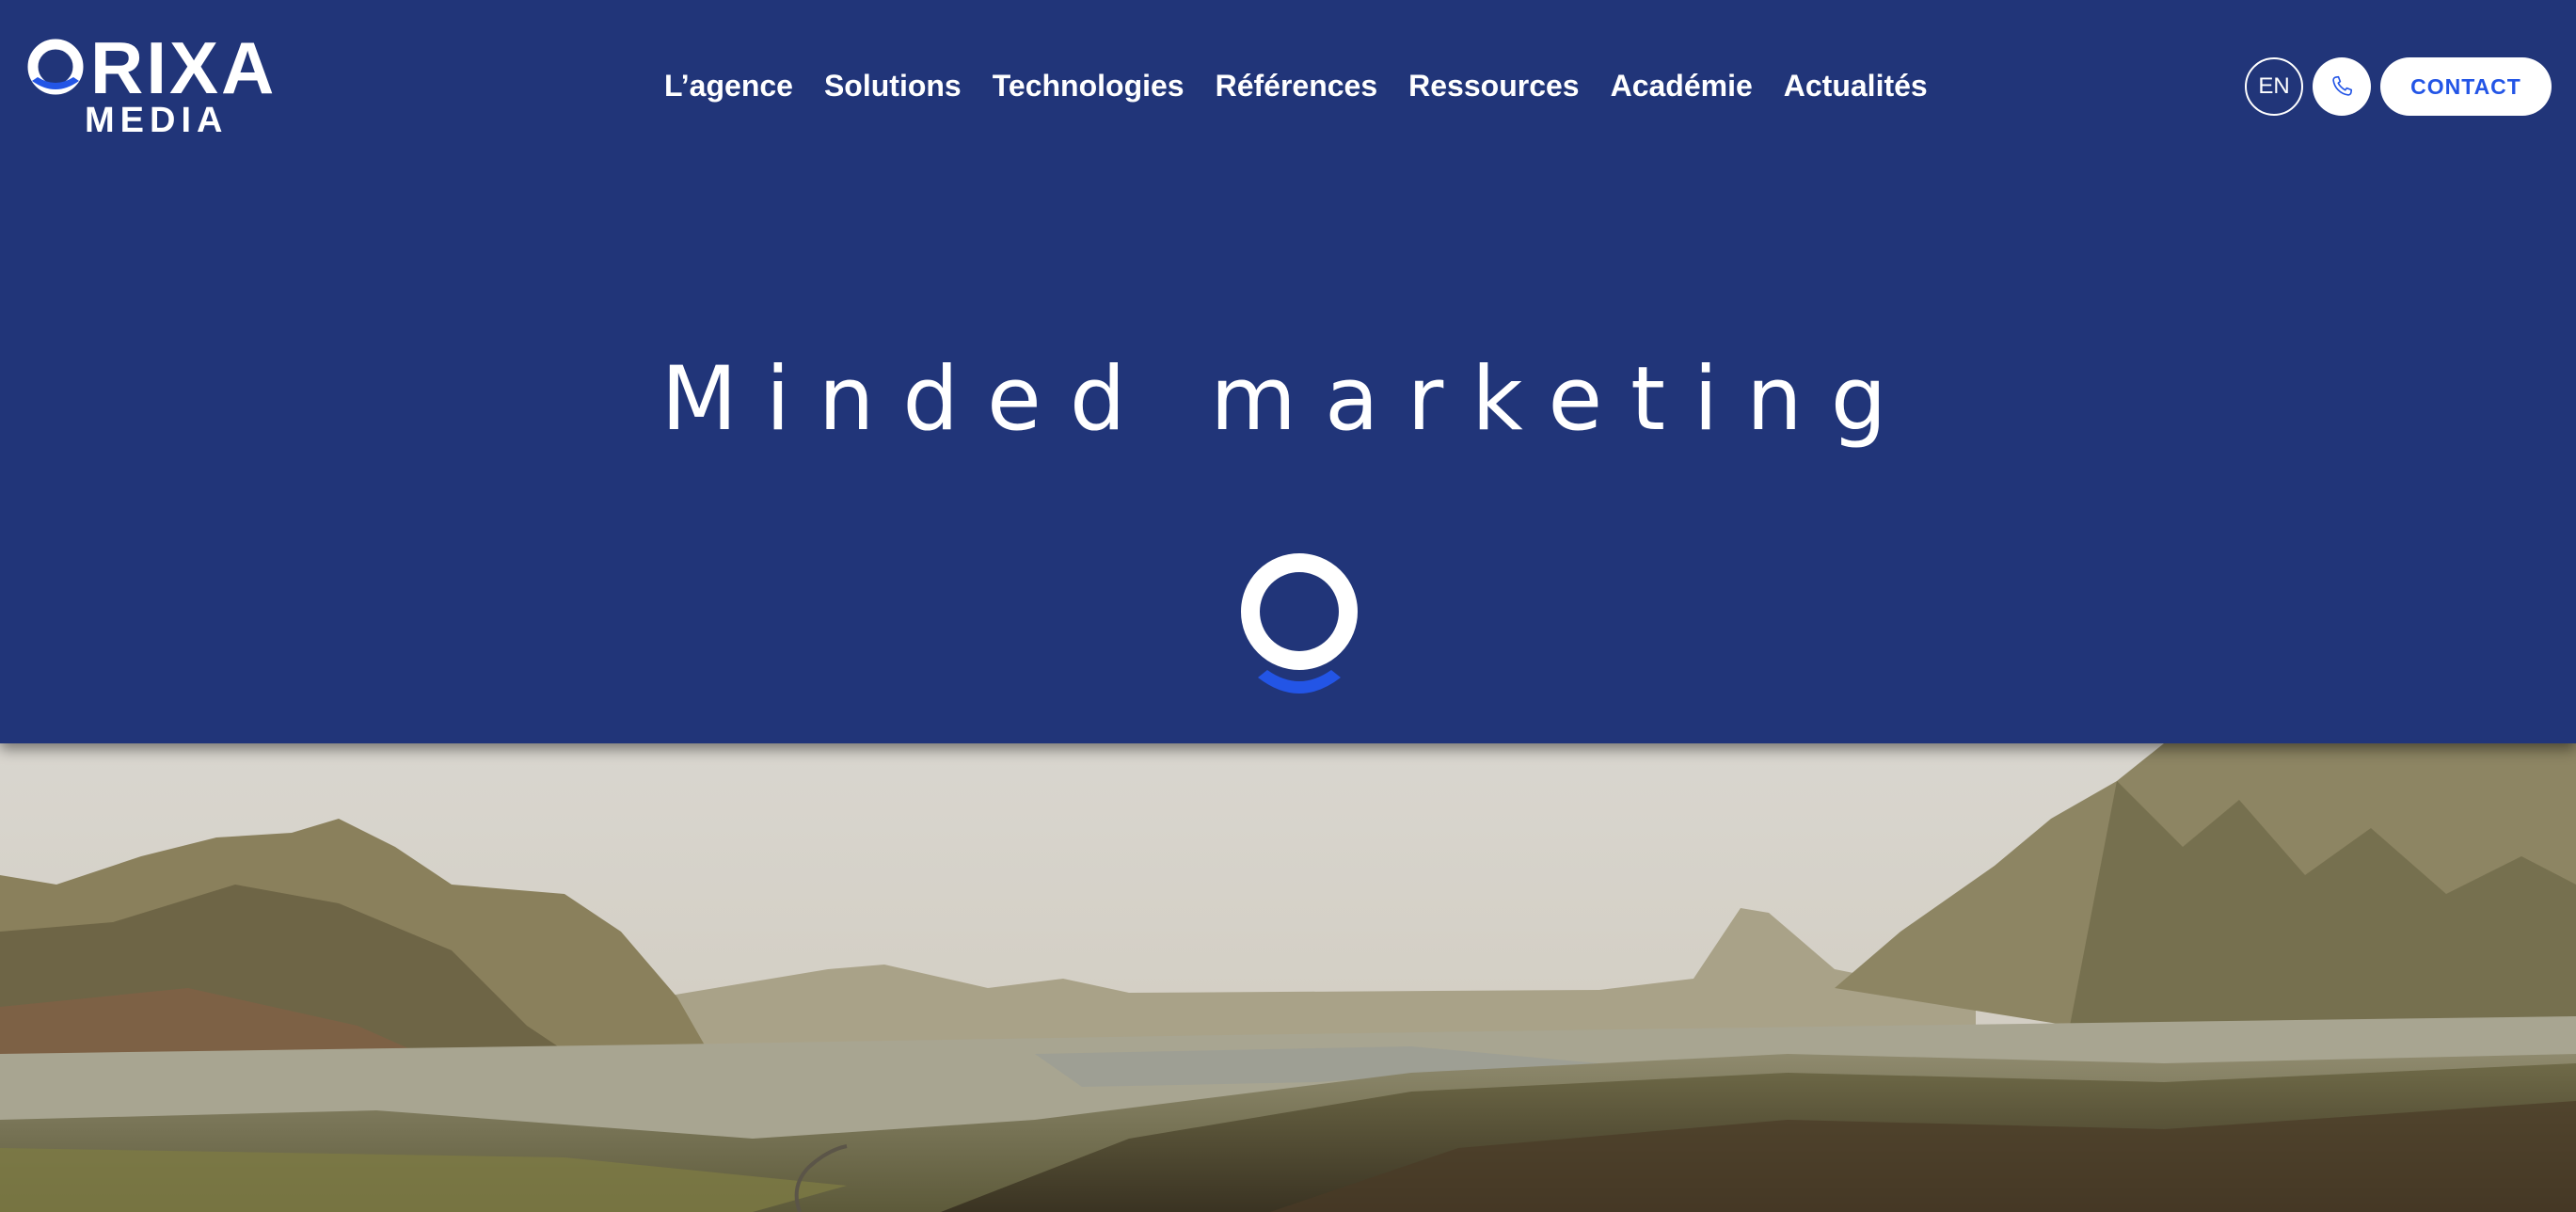  I want to click on nav-item-solutions: Solutions, so click(893, 87).